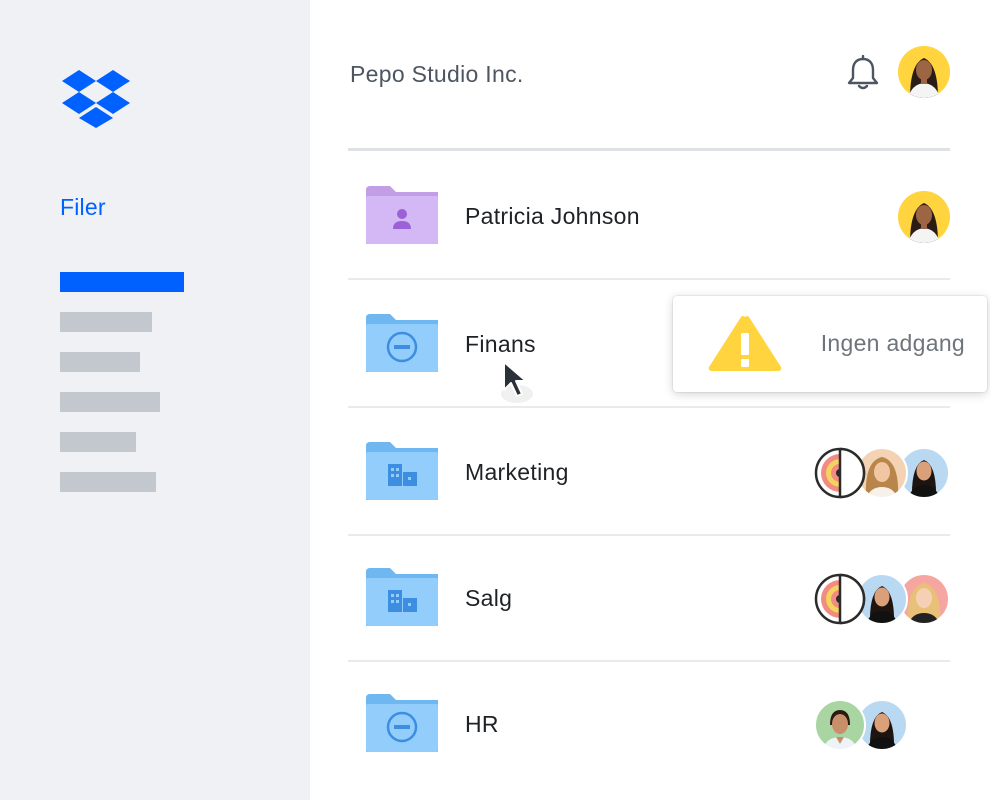 This screenshot has width=990, height=800. I want to click on mouse-cursor-icon, so click(517, 382).